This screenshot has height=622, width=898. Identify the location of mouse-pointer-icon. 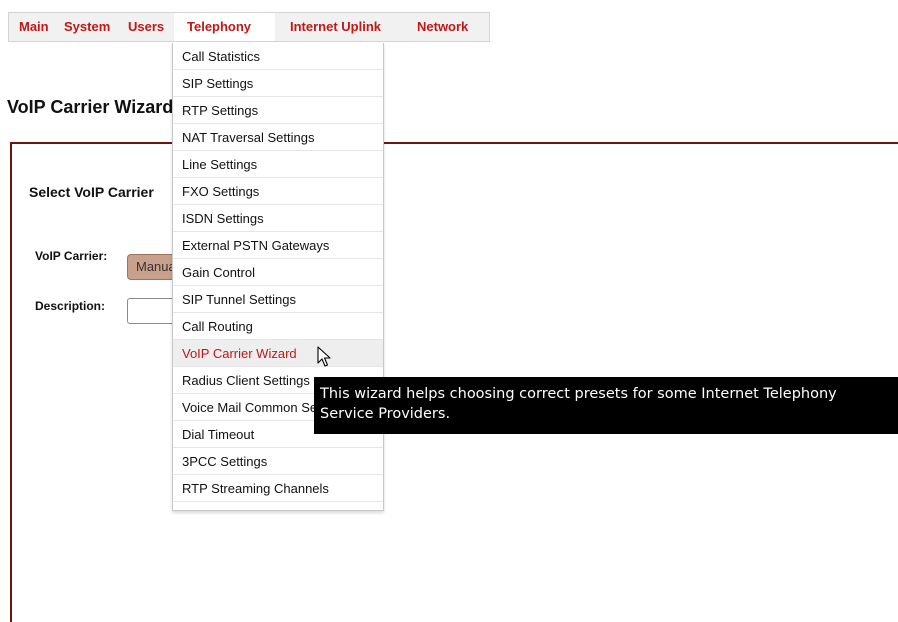
(324, 356).